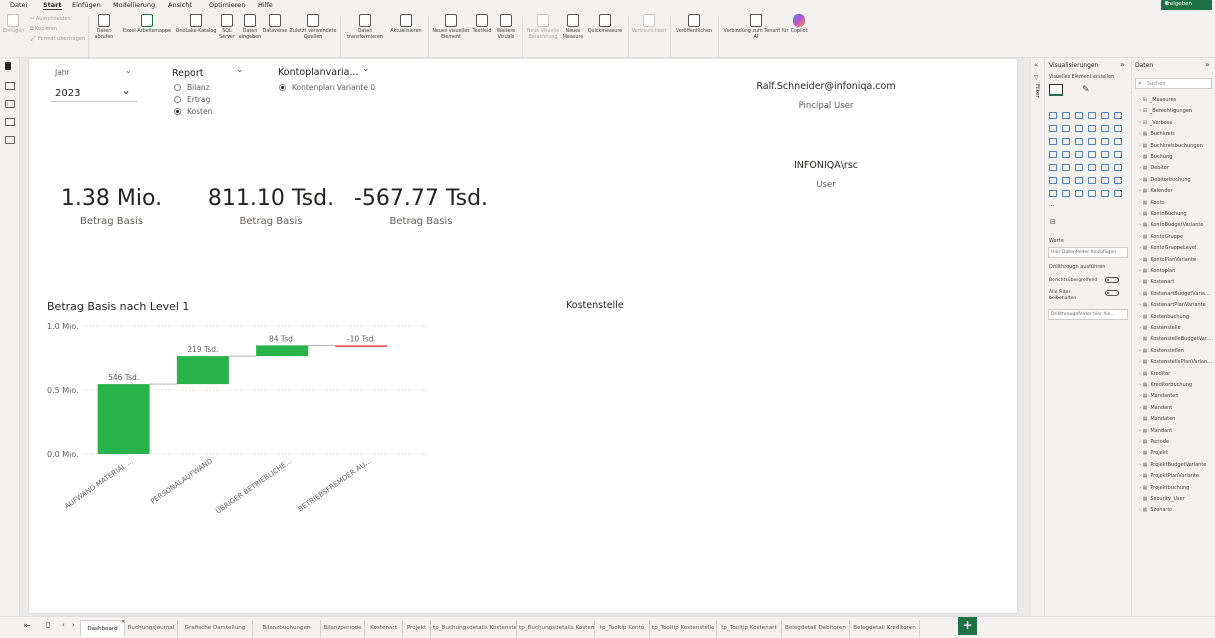  I want to click on add-page-button: +, so click(967, 626).